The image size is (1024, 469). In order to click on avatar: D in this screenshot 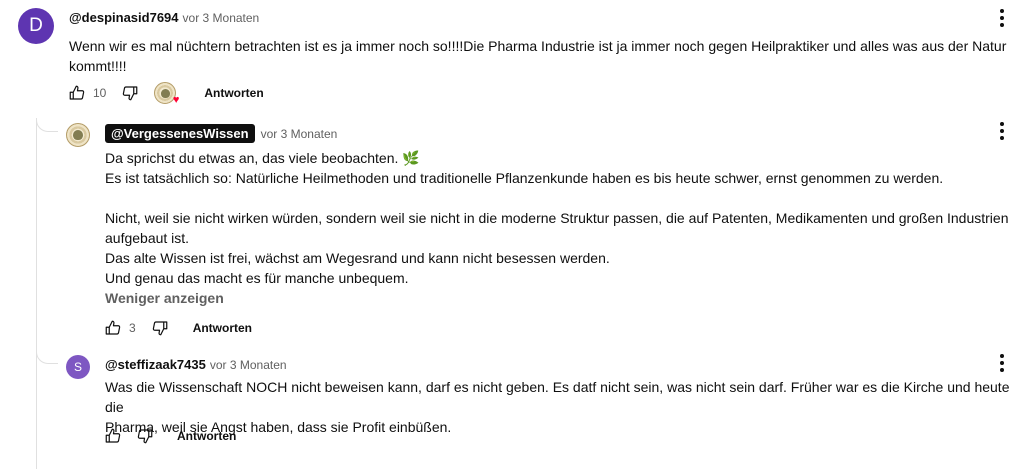, I will do `click(36, 26)`.